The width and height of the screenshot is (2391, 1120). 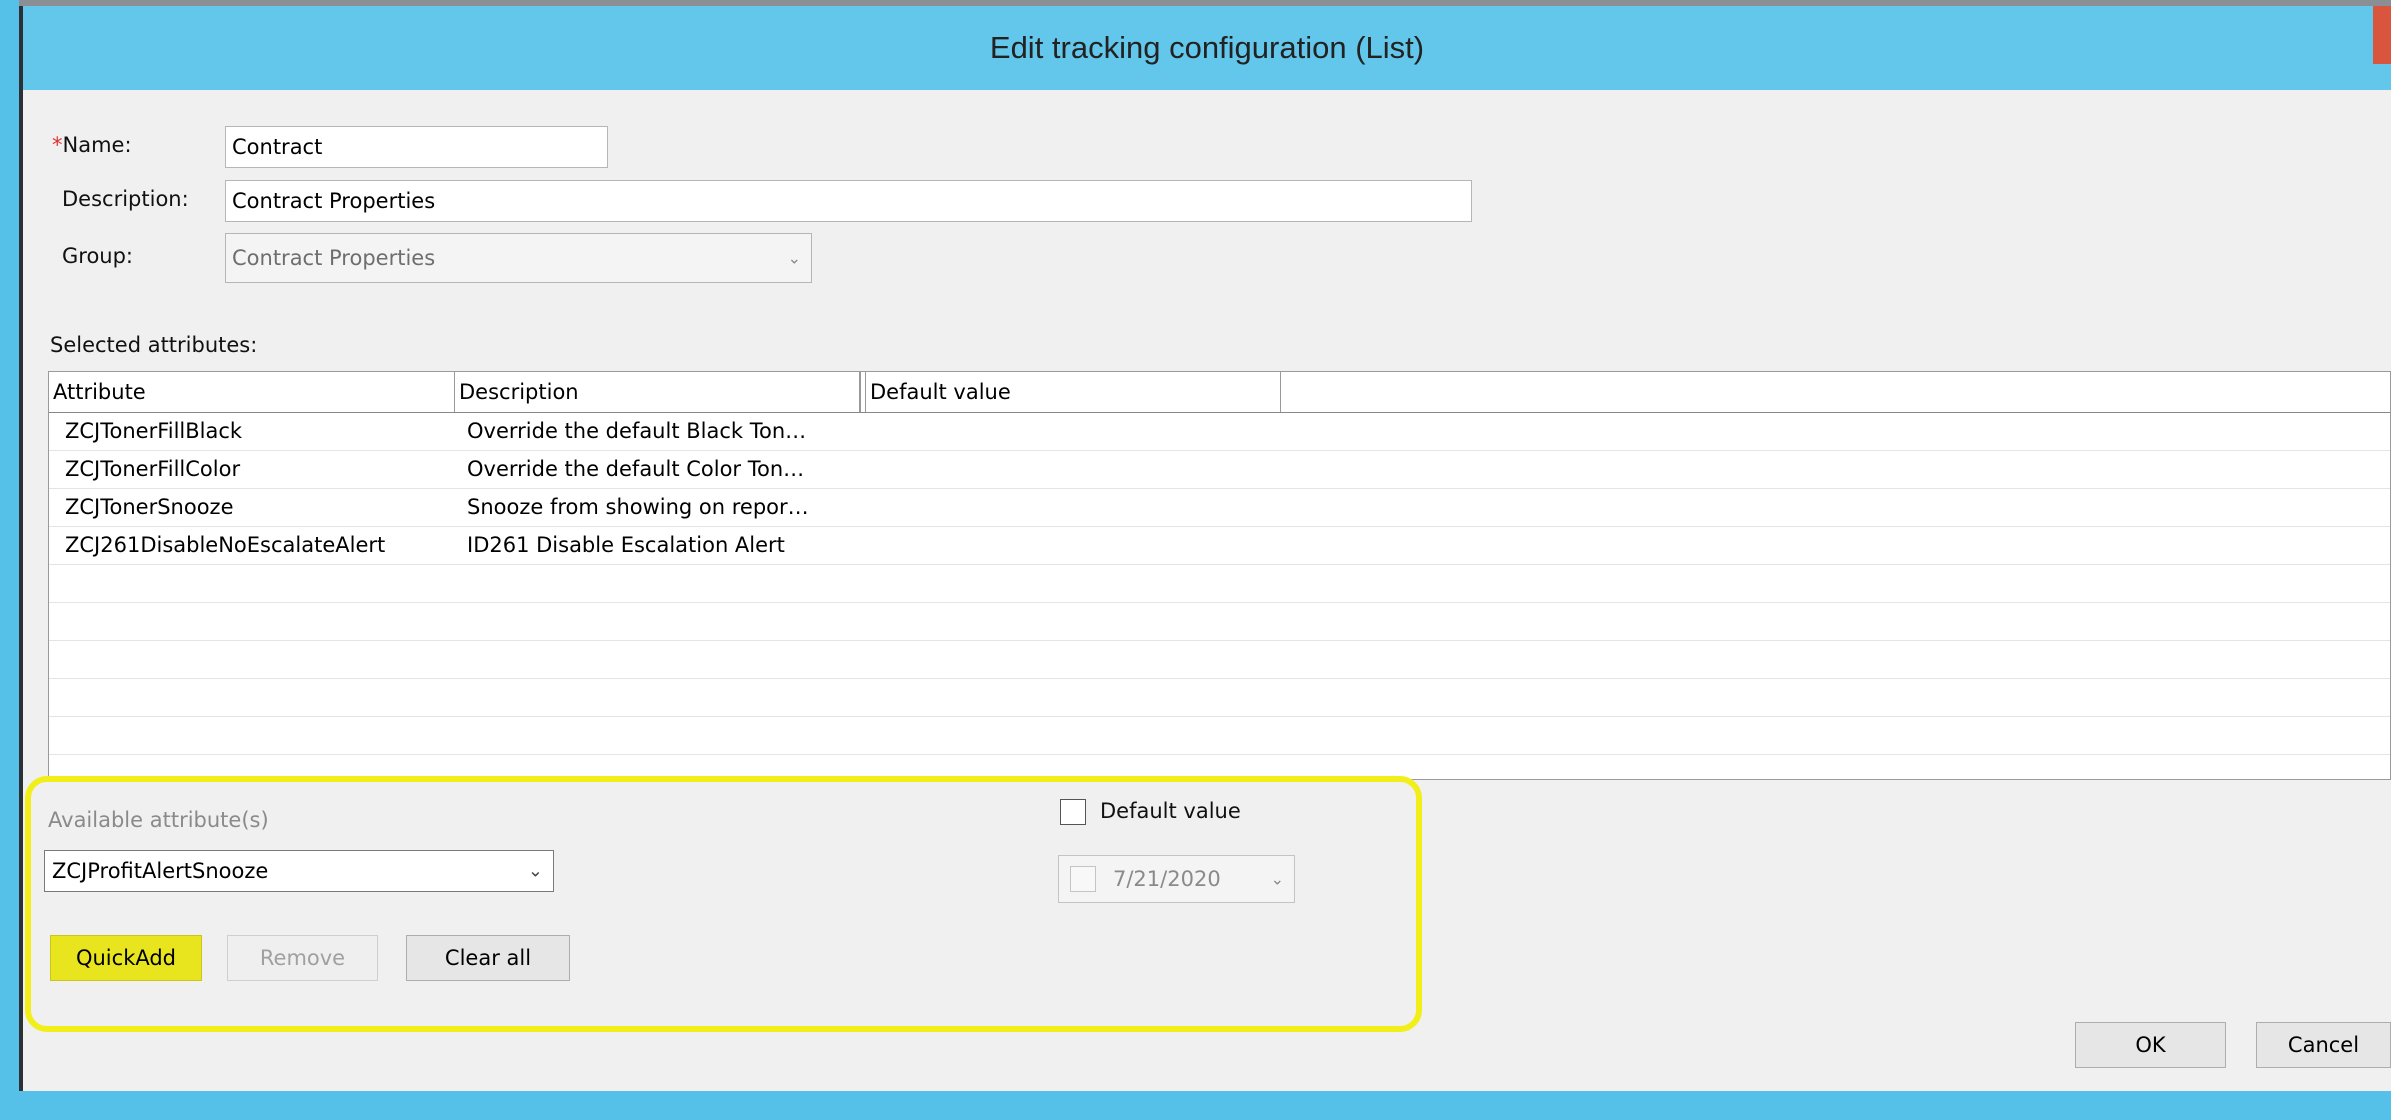 What do you see at coordinates (657, 392) in the screenshot?
I see `column-header-description: Description` at bounding box center [657, 392].